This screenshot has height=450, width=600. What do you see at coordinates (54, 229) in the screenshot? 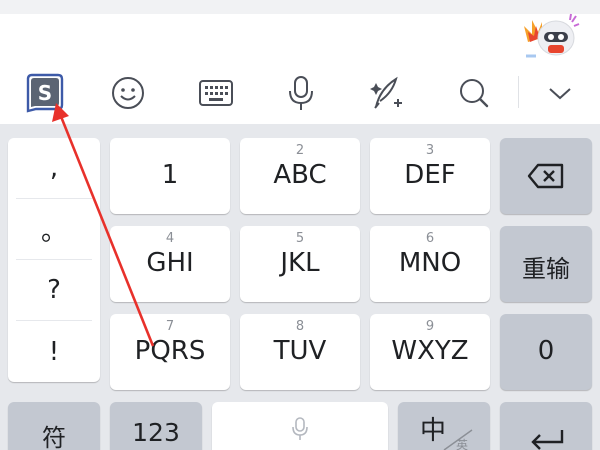
I see `punct-period: 。` at bounding box center [54, 229].